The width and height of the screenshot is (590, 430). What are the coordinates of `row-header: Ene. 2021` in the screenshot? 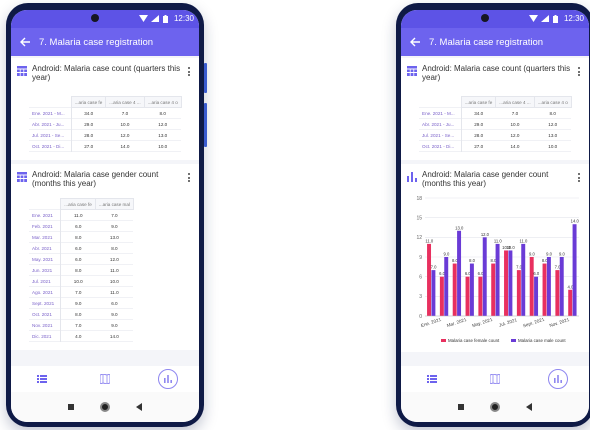 It's located at (45, 215).